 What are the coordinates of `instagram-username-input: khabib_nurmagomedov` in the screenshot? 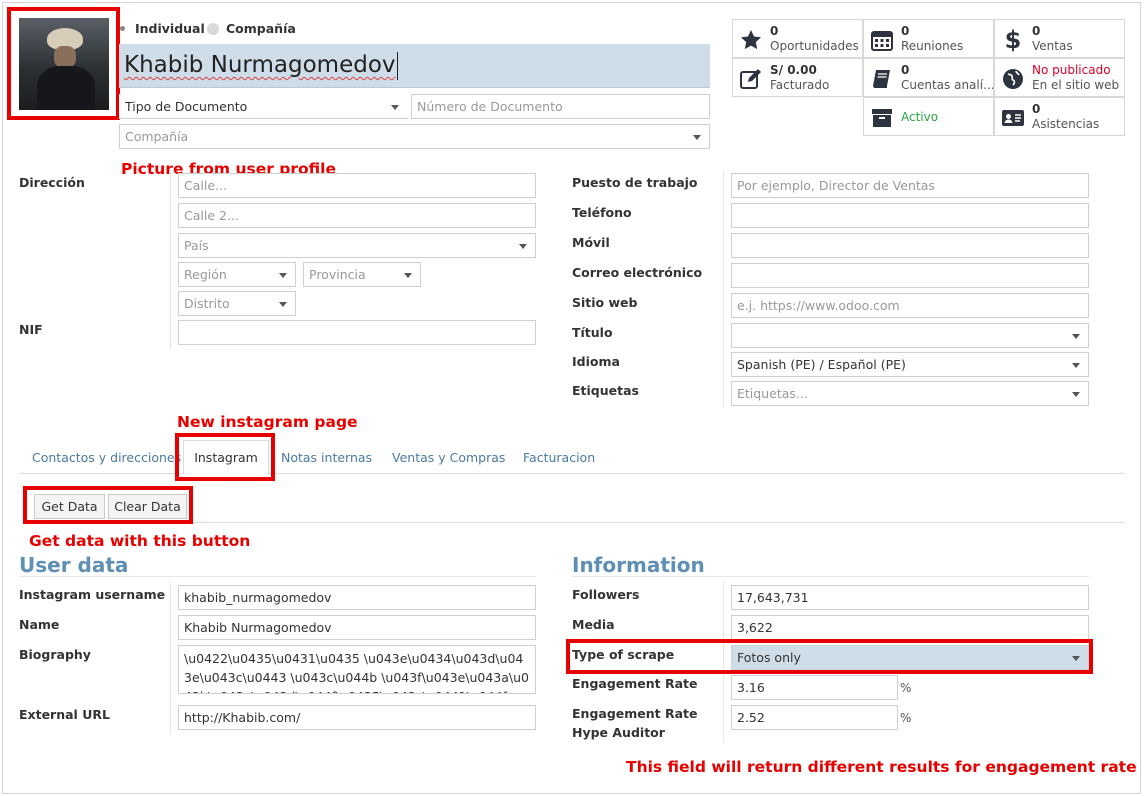 It's located at (357, 597).